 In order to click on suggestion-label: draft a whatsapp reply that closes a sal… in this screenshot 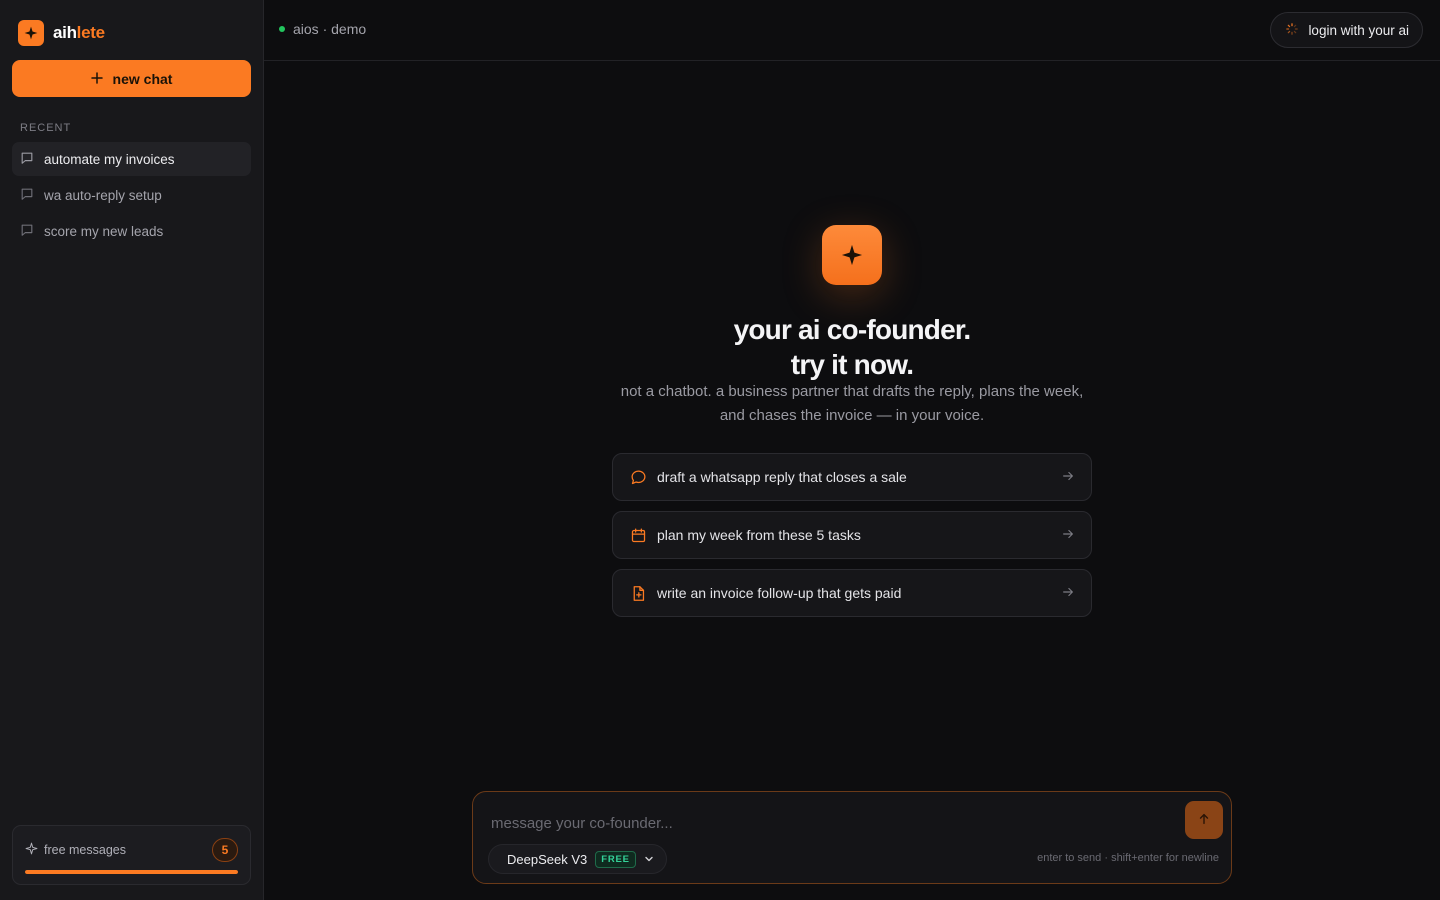, I will do `click(782, 477)`.